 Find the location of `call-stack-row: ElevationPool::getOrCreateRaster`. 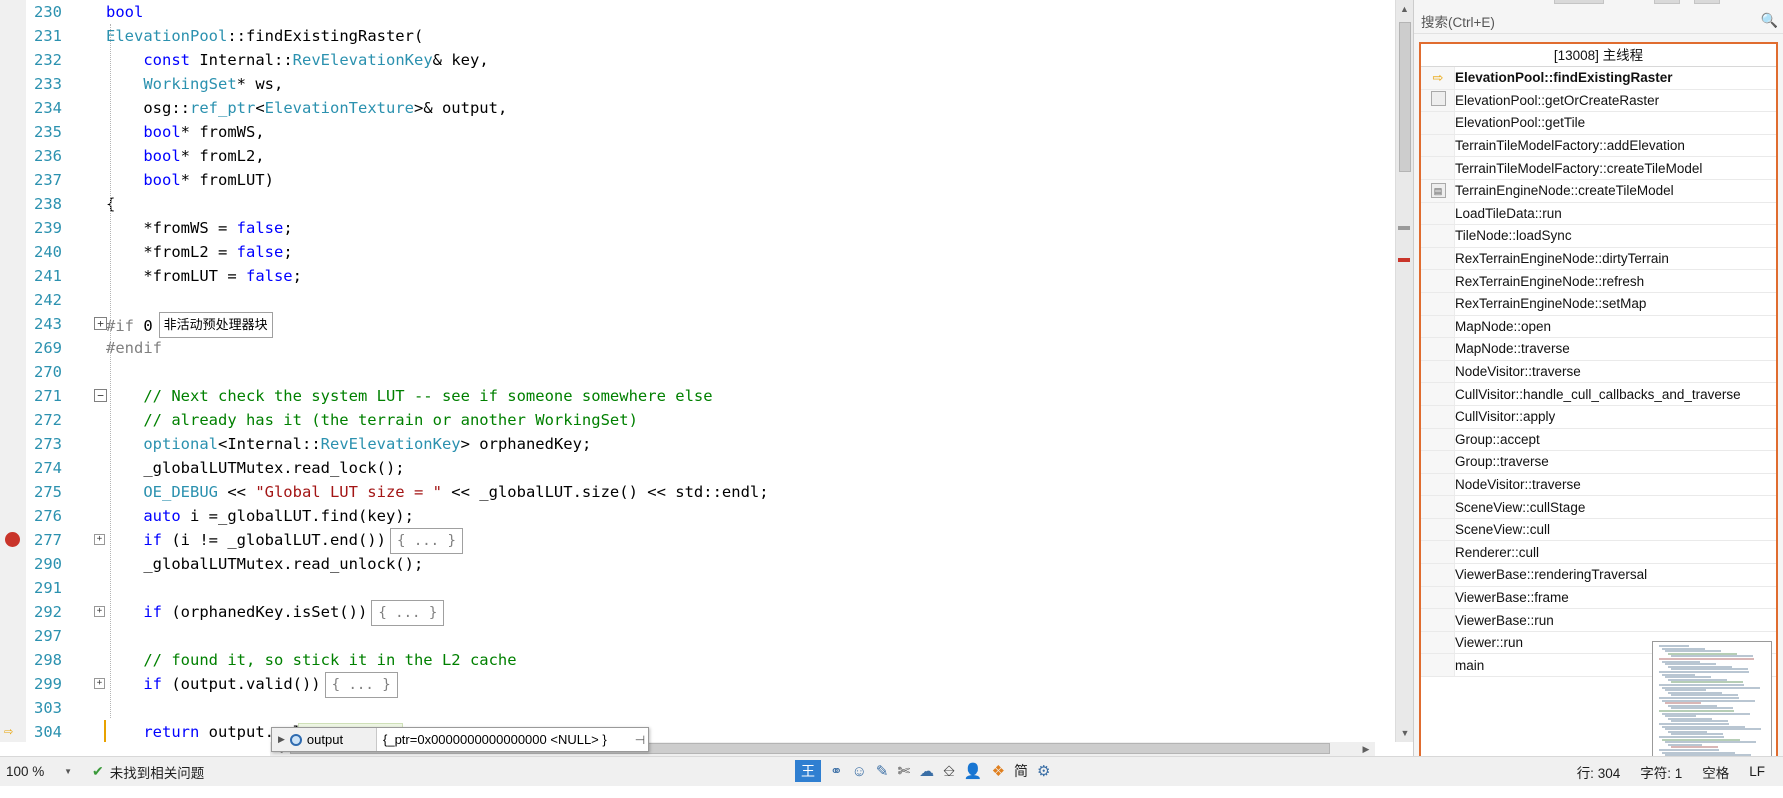

call-stack-row: ElevationPool::getOrCreateRaster is located at coordinates (1598, 101).